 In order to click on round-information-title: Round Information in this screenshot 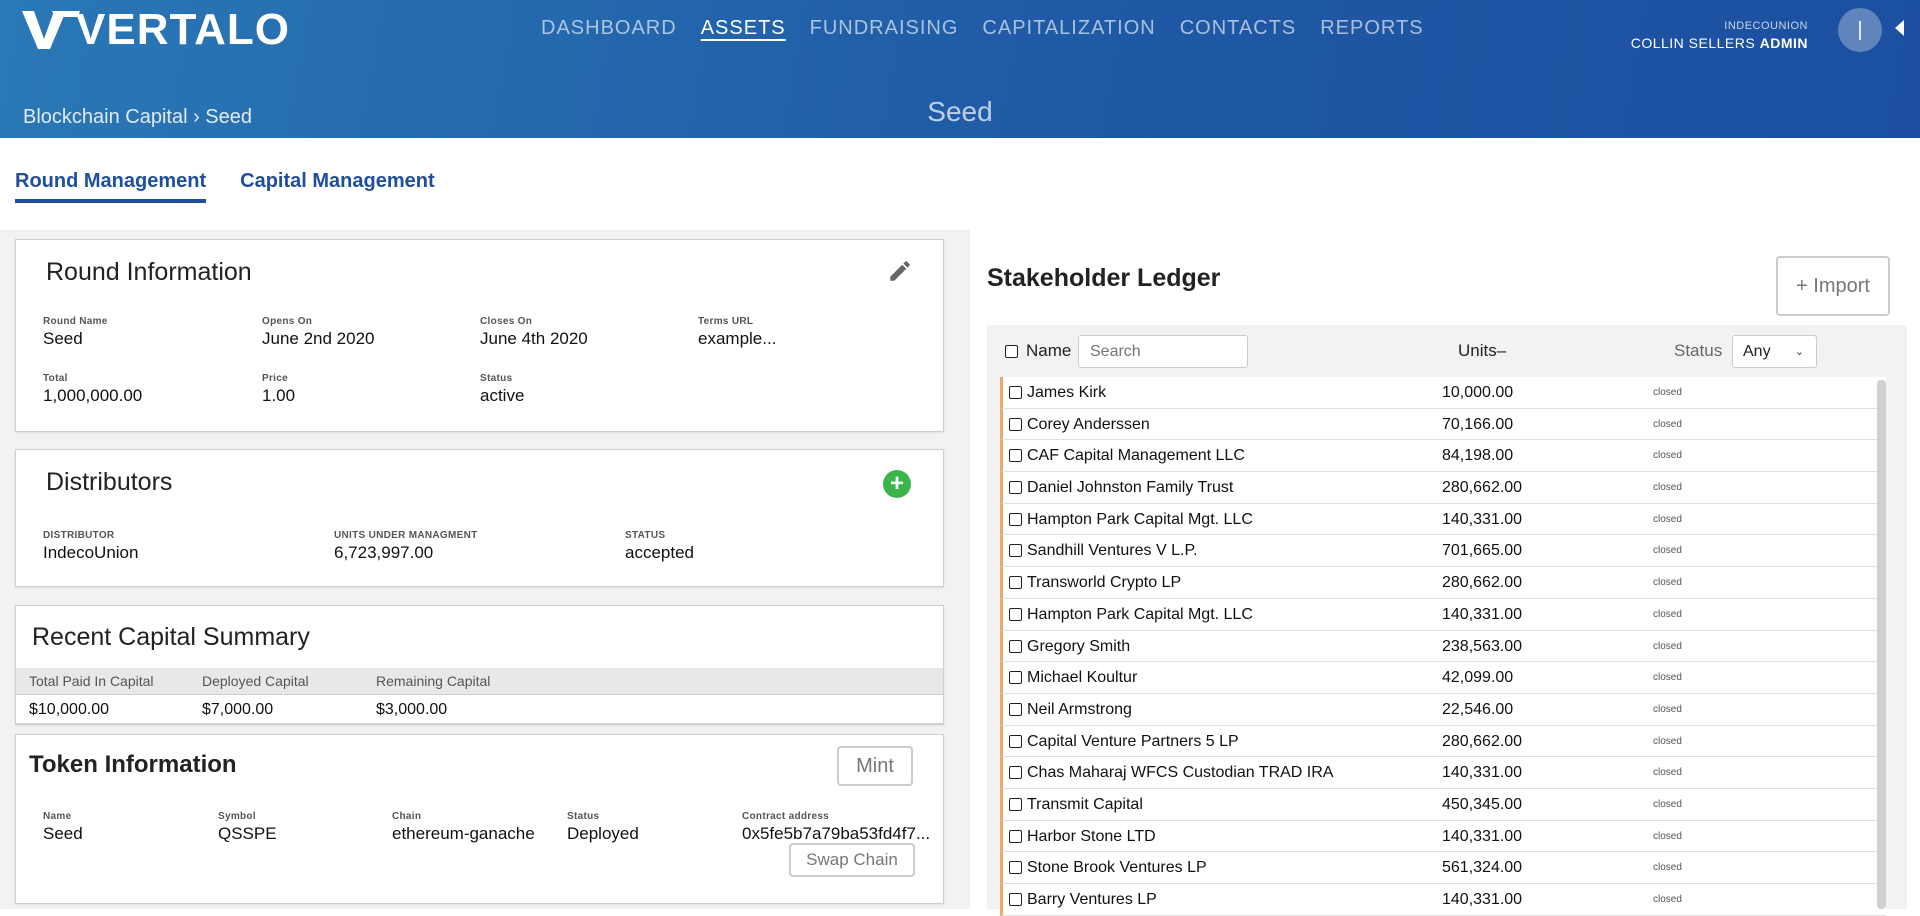, I will do `click(149, 272)`.